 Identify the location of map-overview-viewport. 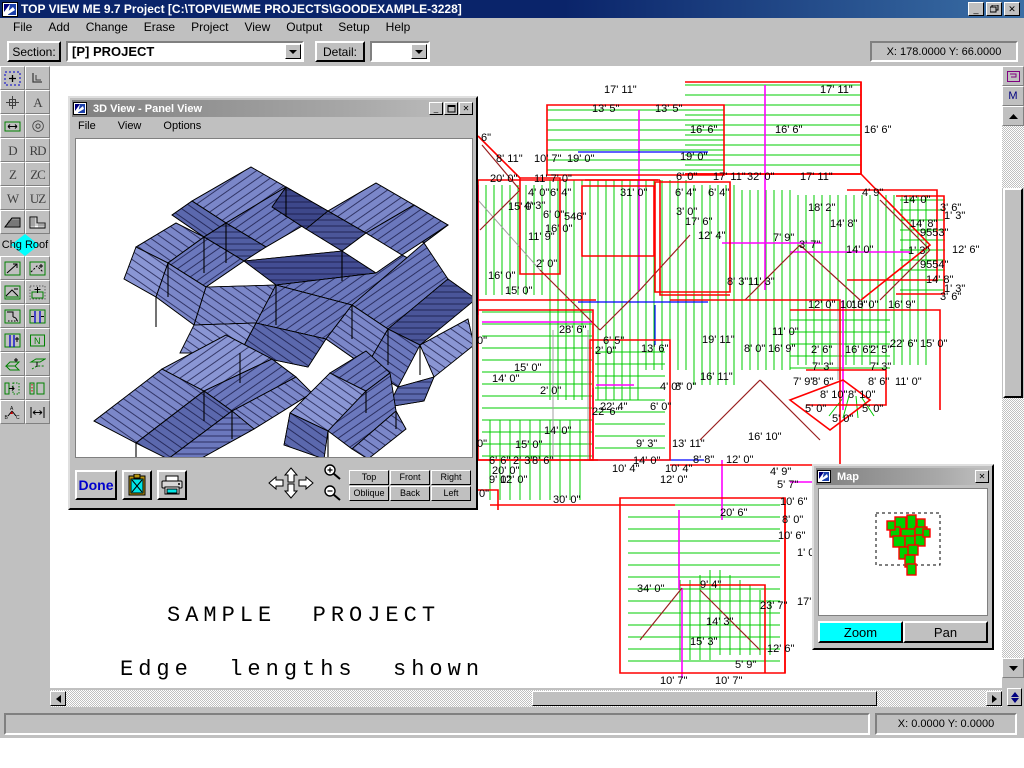
(903, 552).